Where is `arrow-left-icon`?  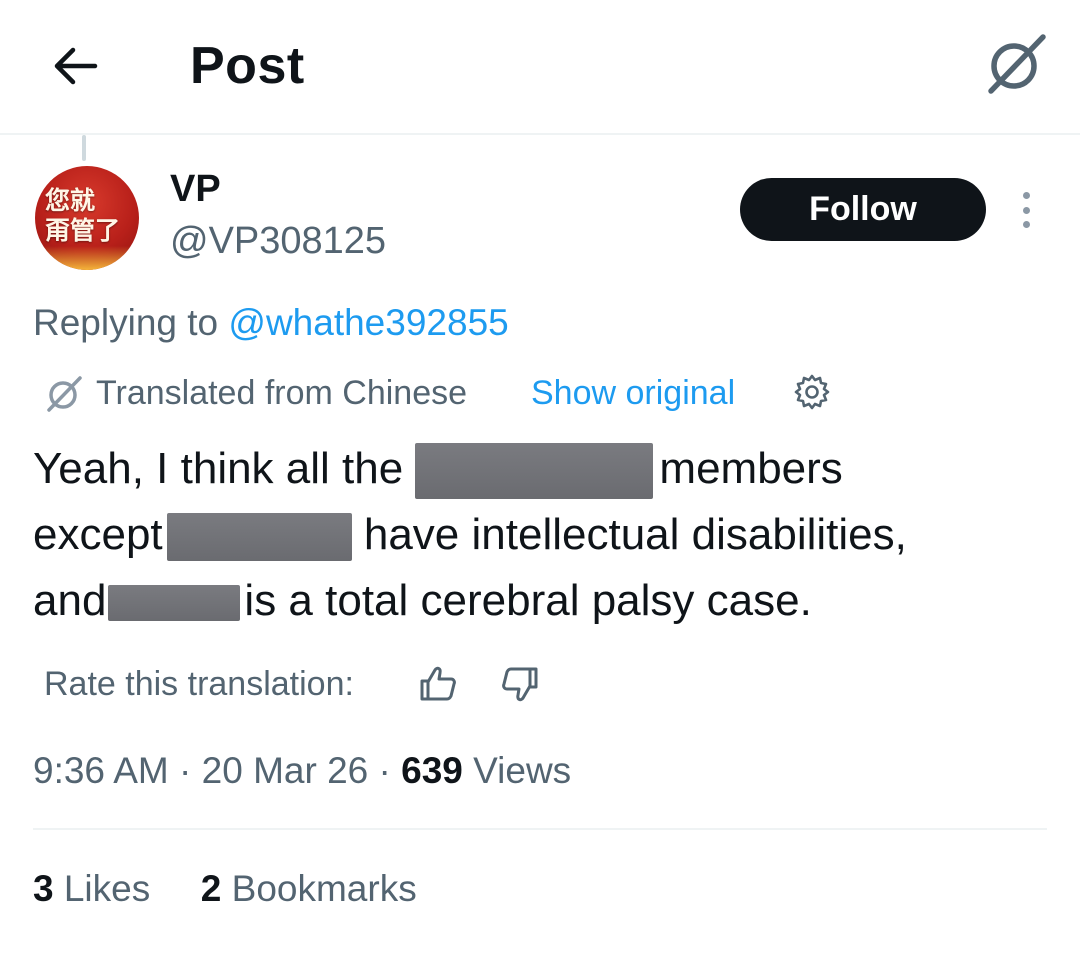 arrow-left-icon is located at coordinates (76, 66).